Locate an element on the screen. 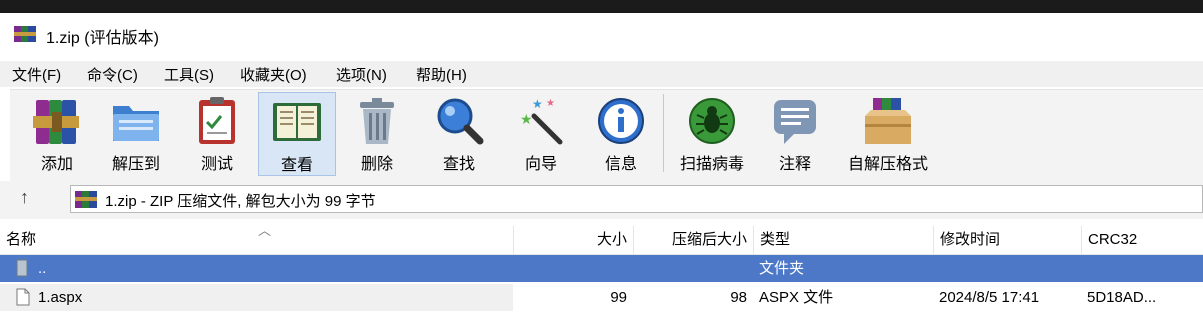 Image resolution: width=1203 pixels, height=318 pixels. row-modified: 2024/8/5 17:41 is located at coordinates (989, 297).